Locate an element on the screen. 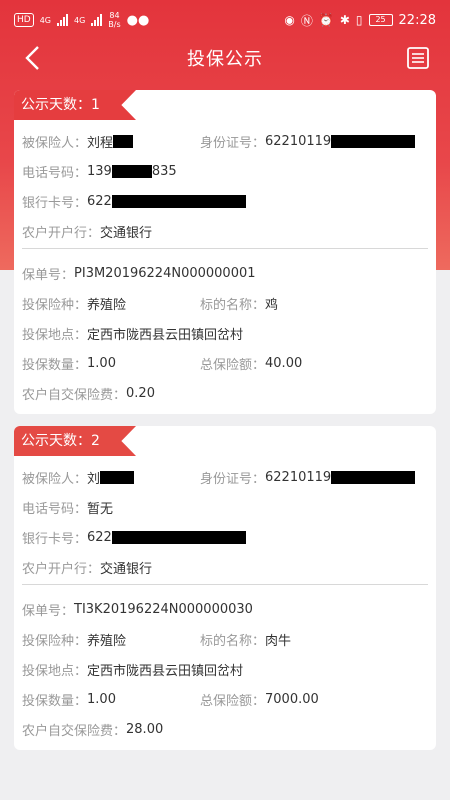  insured-row: 被保险人： 刘 is located at coordinates (78, 477).